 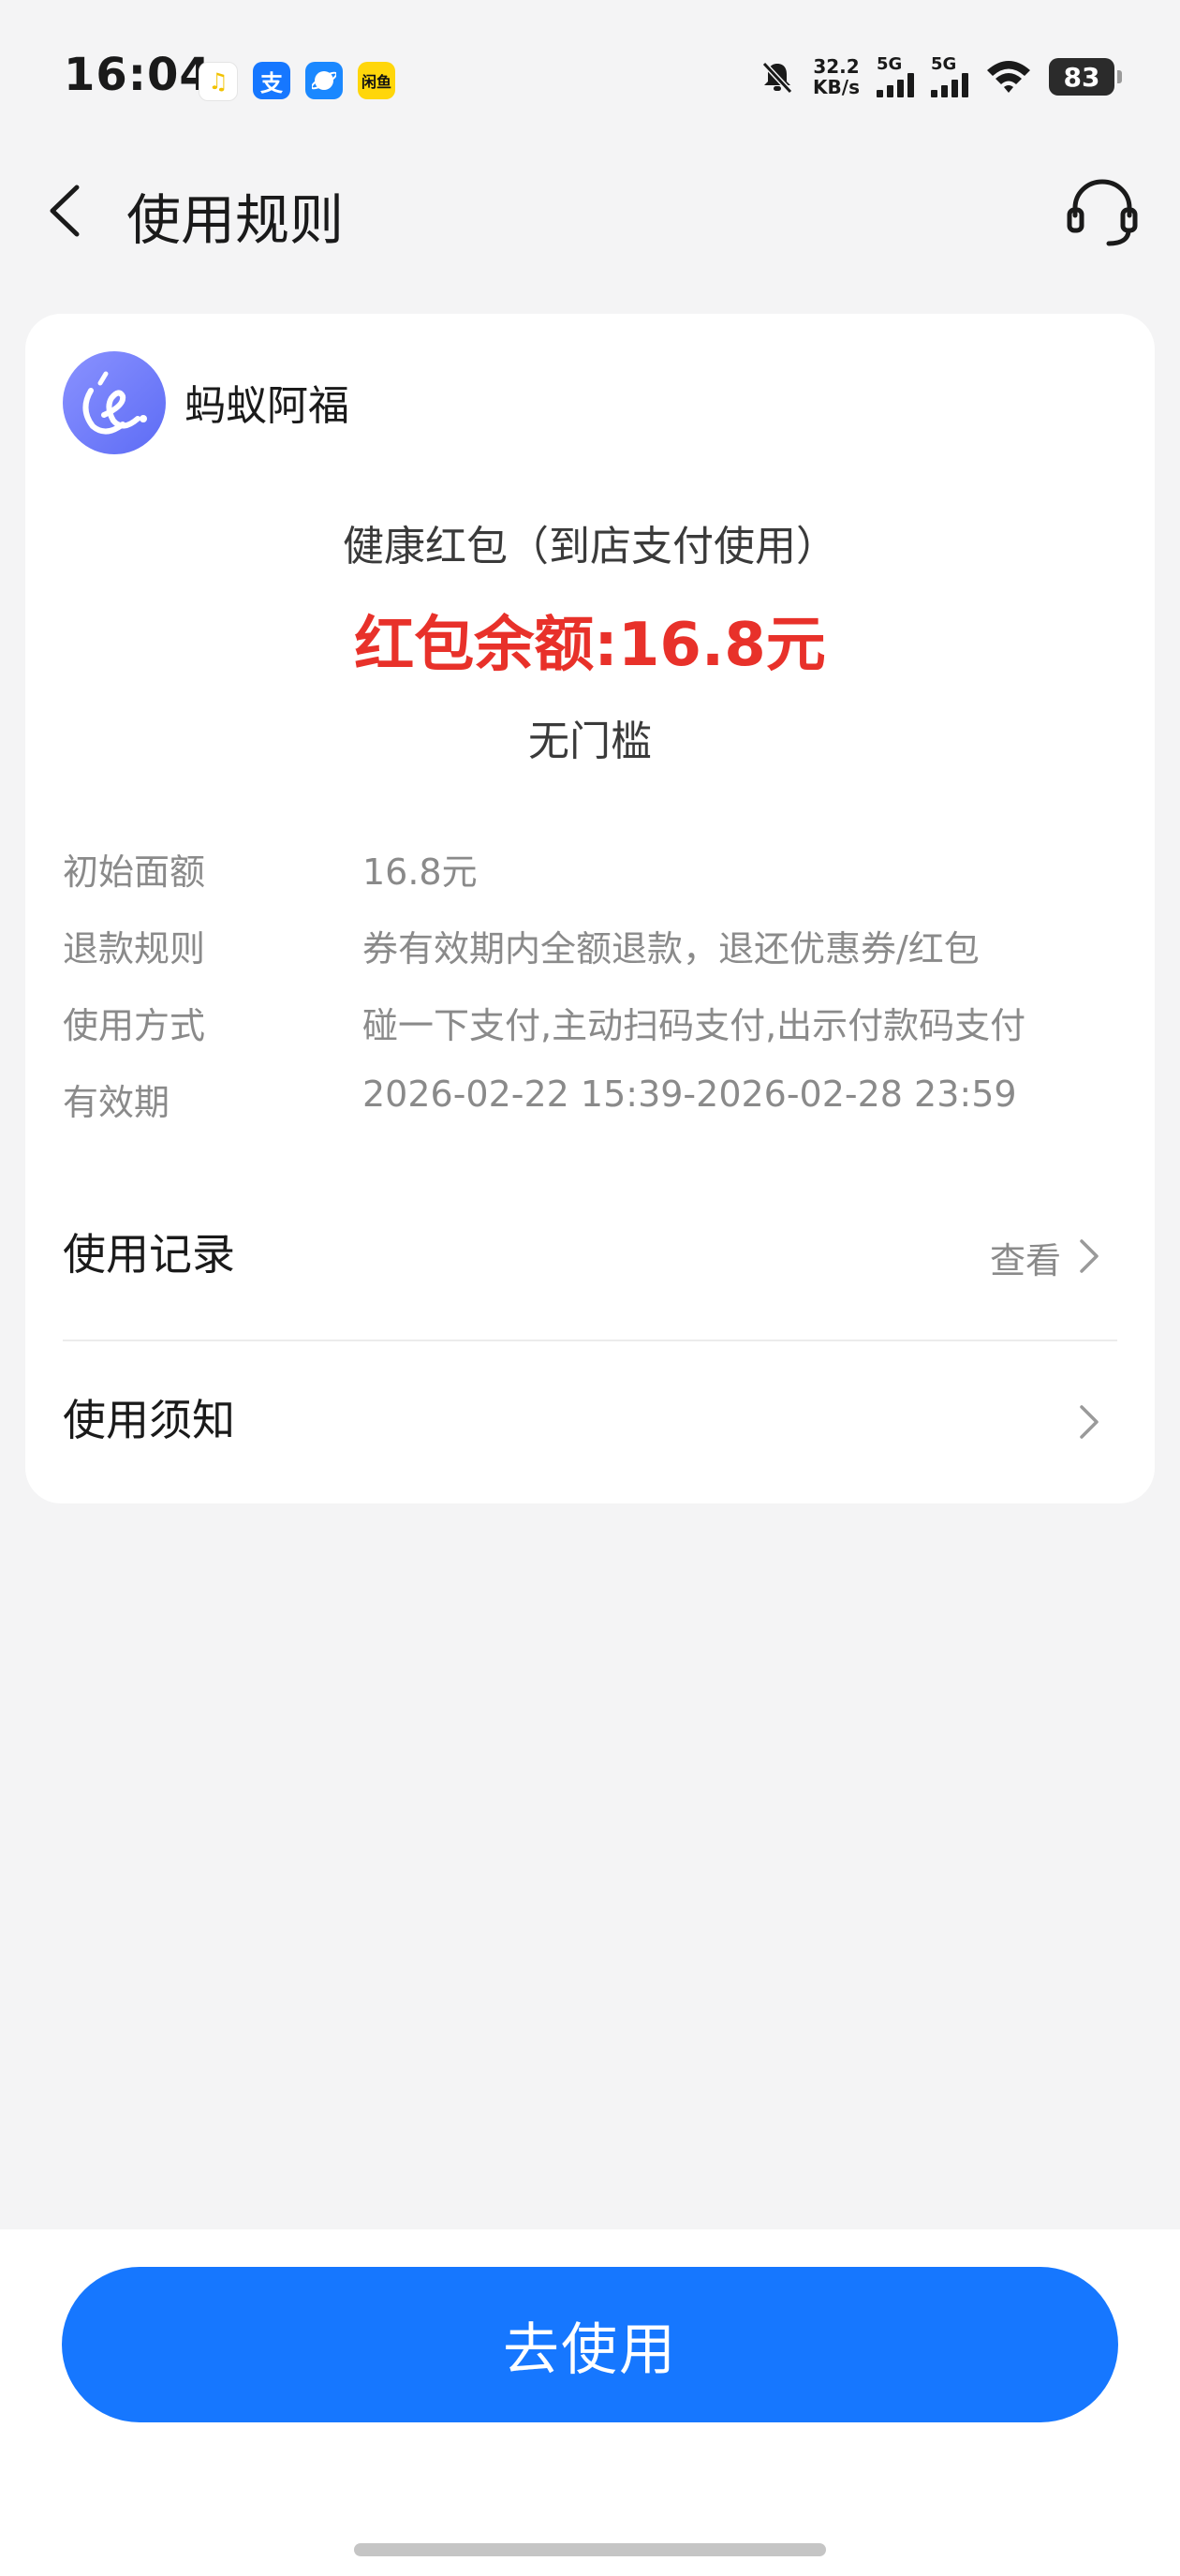 I want to click on notification-app-icons: ♫ 支 闲鱼, so click(x=297, y=82).